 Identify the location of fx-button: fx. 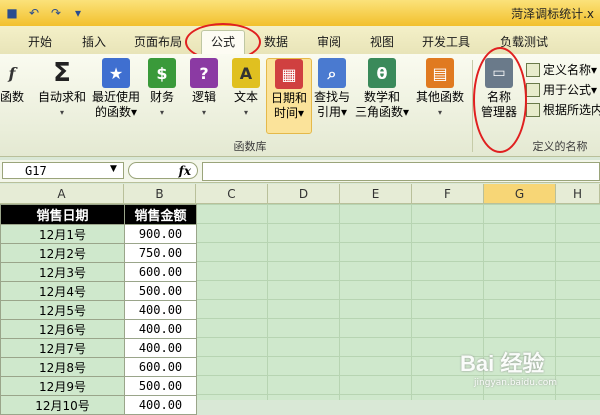
(163, 170).